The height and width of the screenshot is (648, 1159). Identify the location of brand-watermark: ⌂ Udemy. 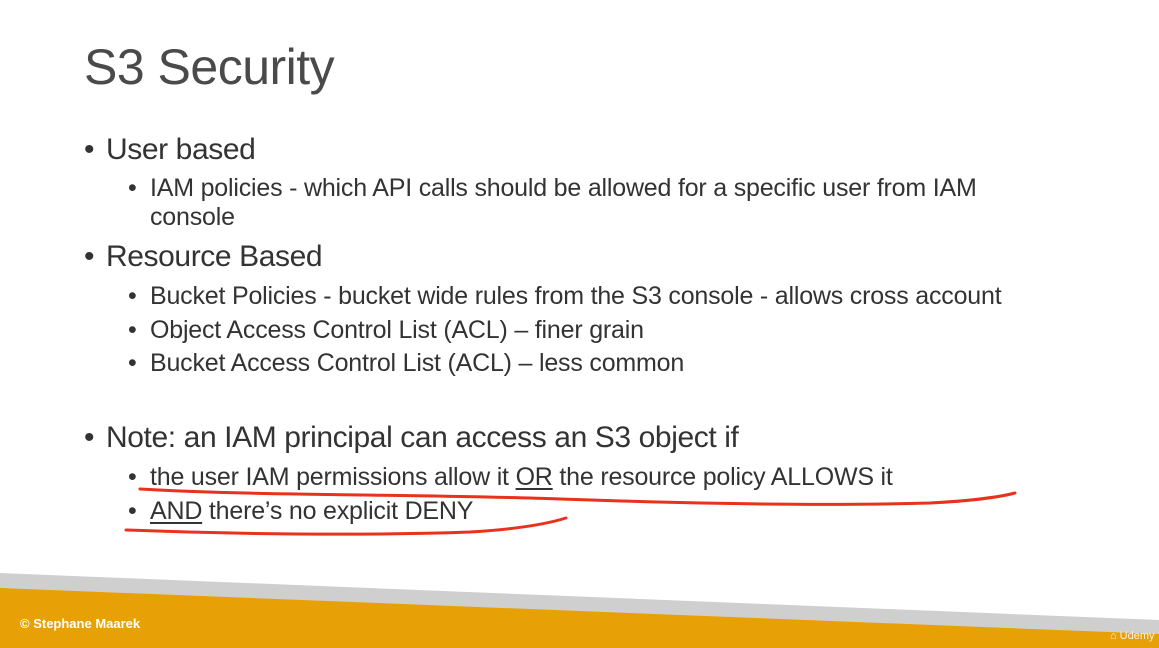
(1132, 636).